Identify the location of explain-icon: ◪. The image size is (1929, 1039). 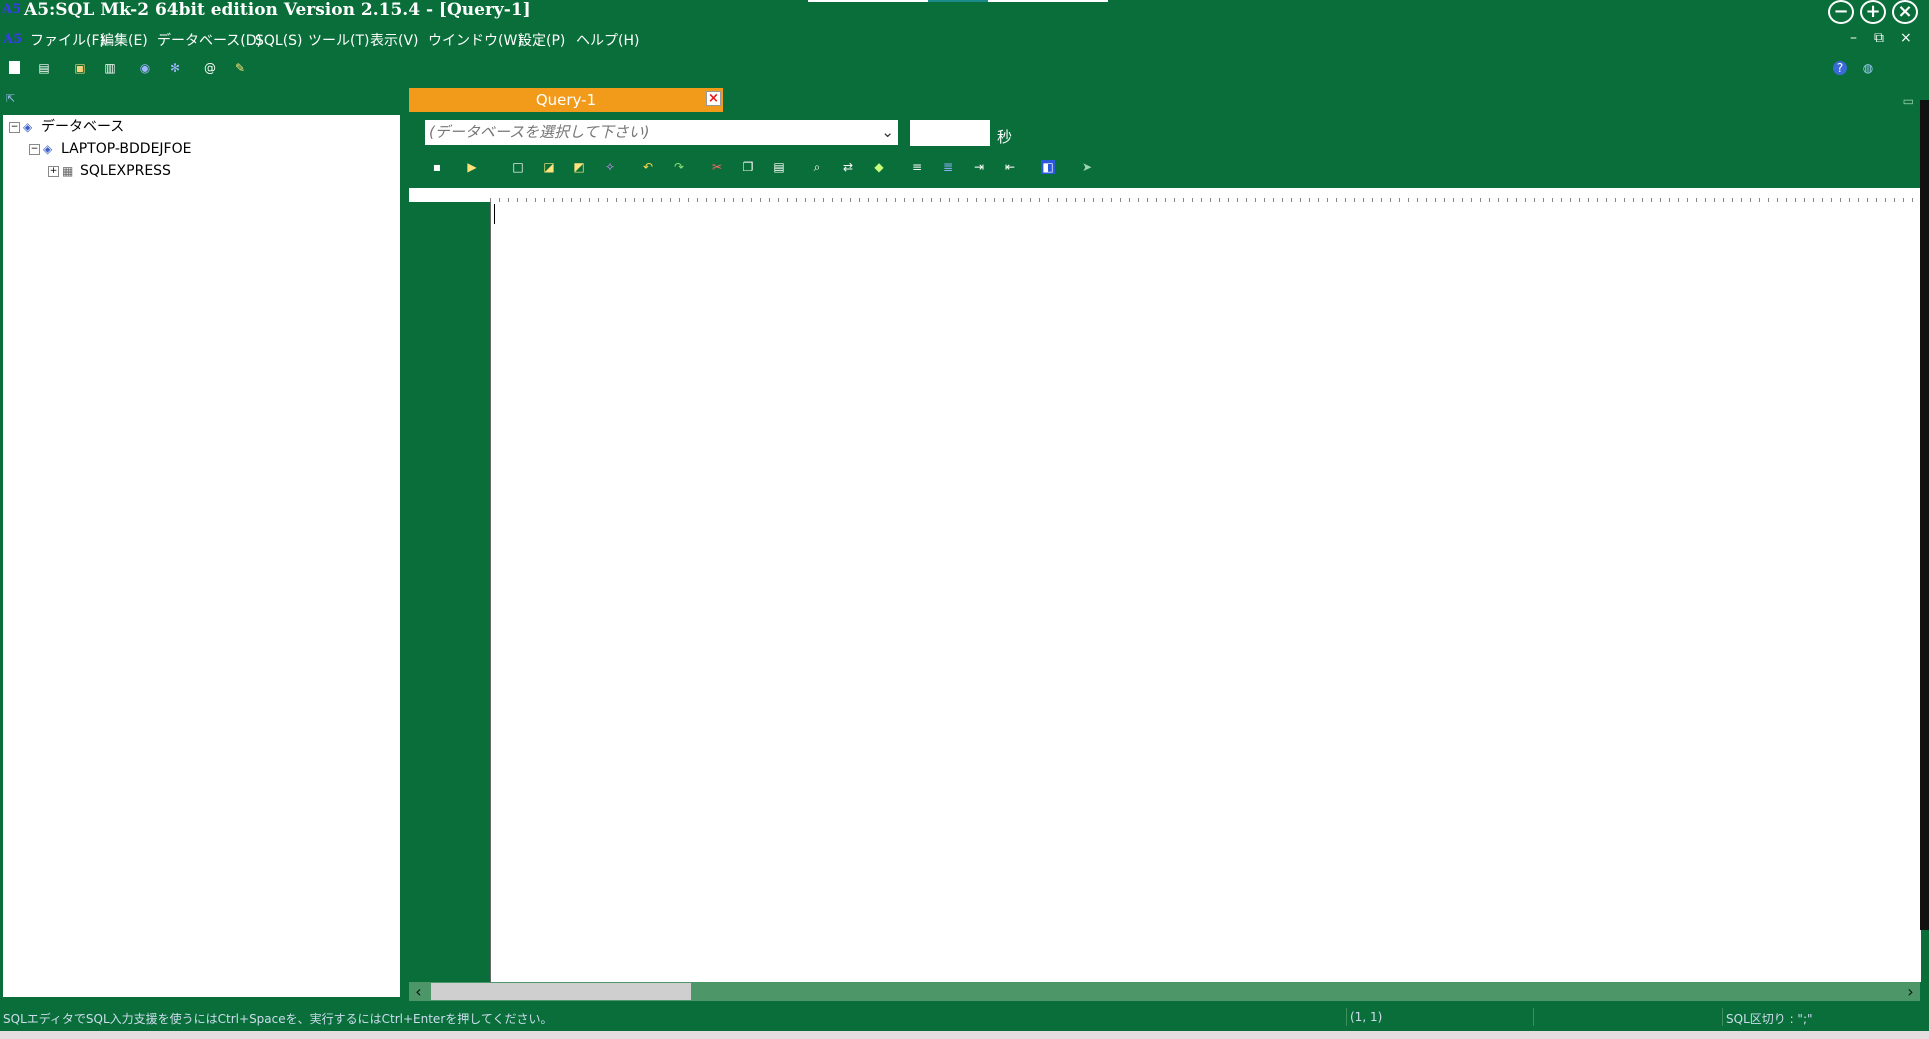
(549, 167).